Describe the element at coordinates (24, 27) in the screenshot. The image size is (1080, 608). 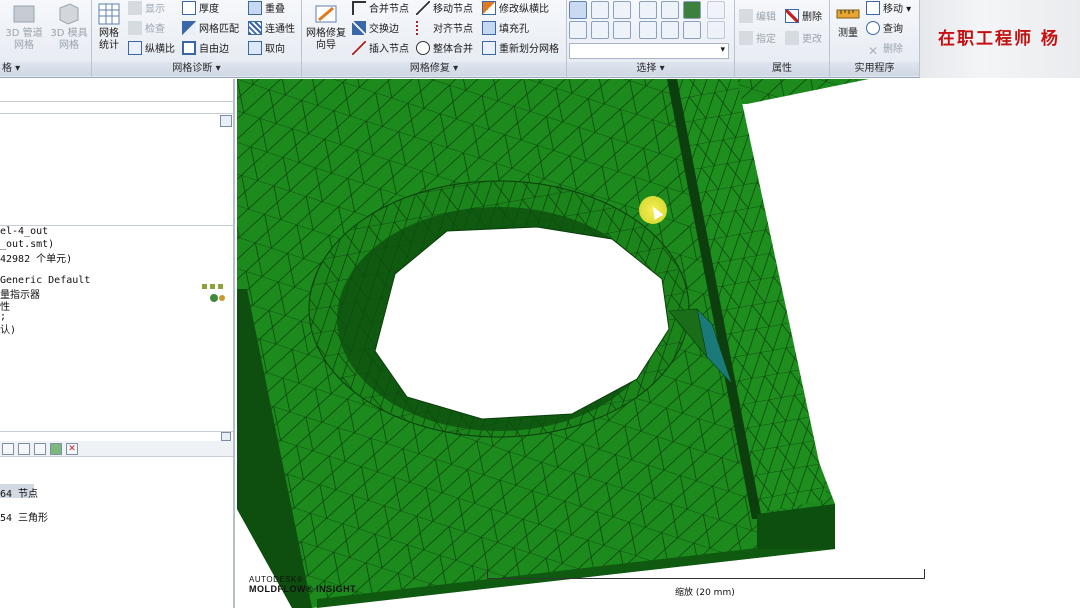
I see `pipe-mesh-button: 3D 管道 网格` at that location.